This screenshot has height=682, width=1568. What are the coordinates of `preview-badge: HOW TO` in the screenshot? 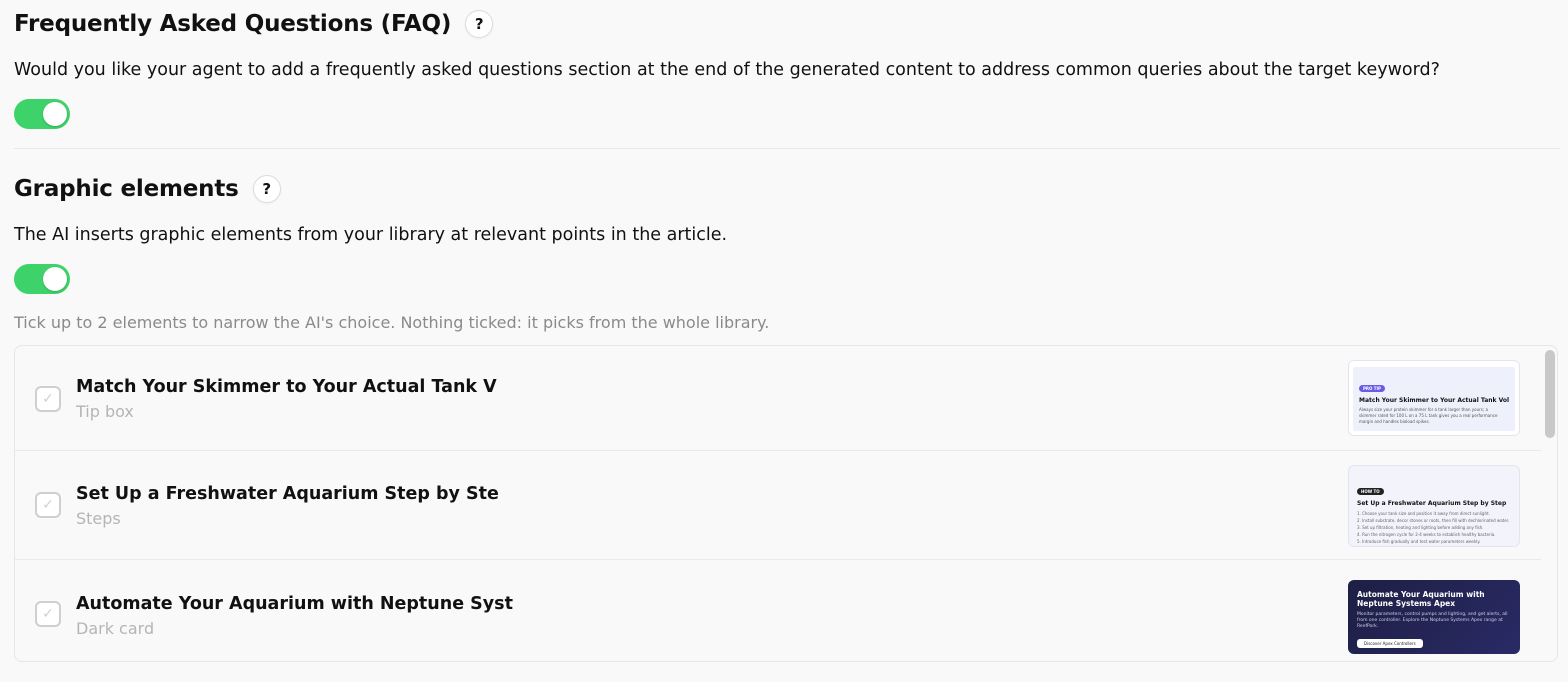 It's located at (1370, 491).